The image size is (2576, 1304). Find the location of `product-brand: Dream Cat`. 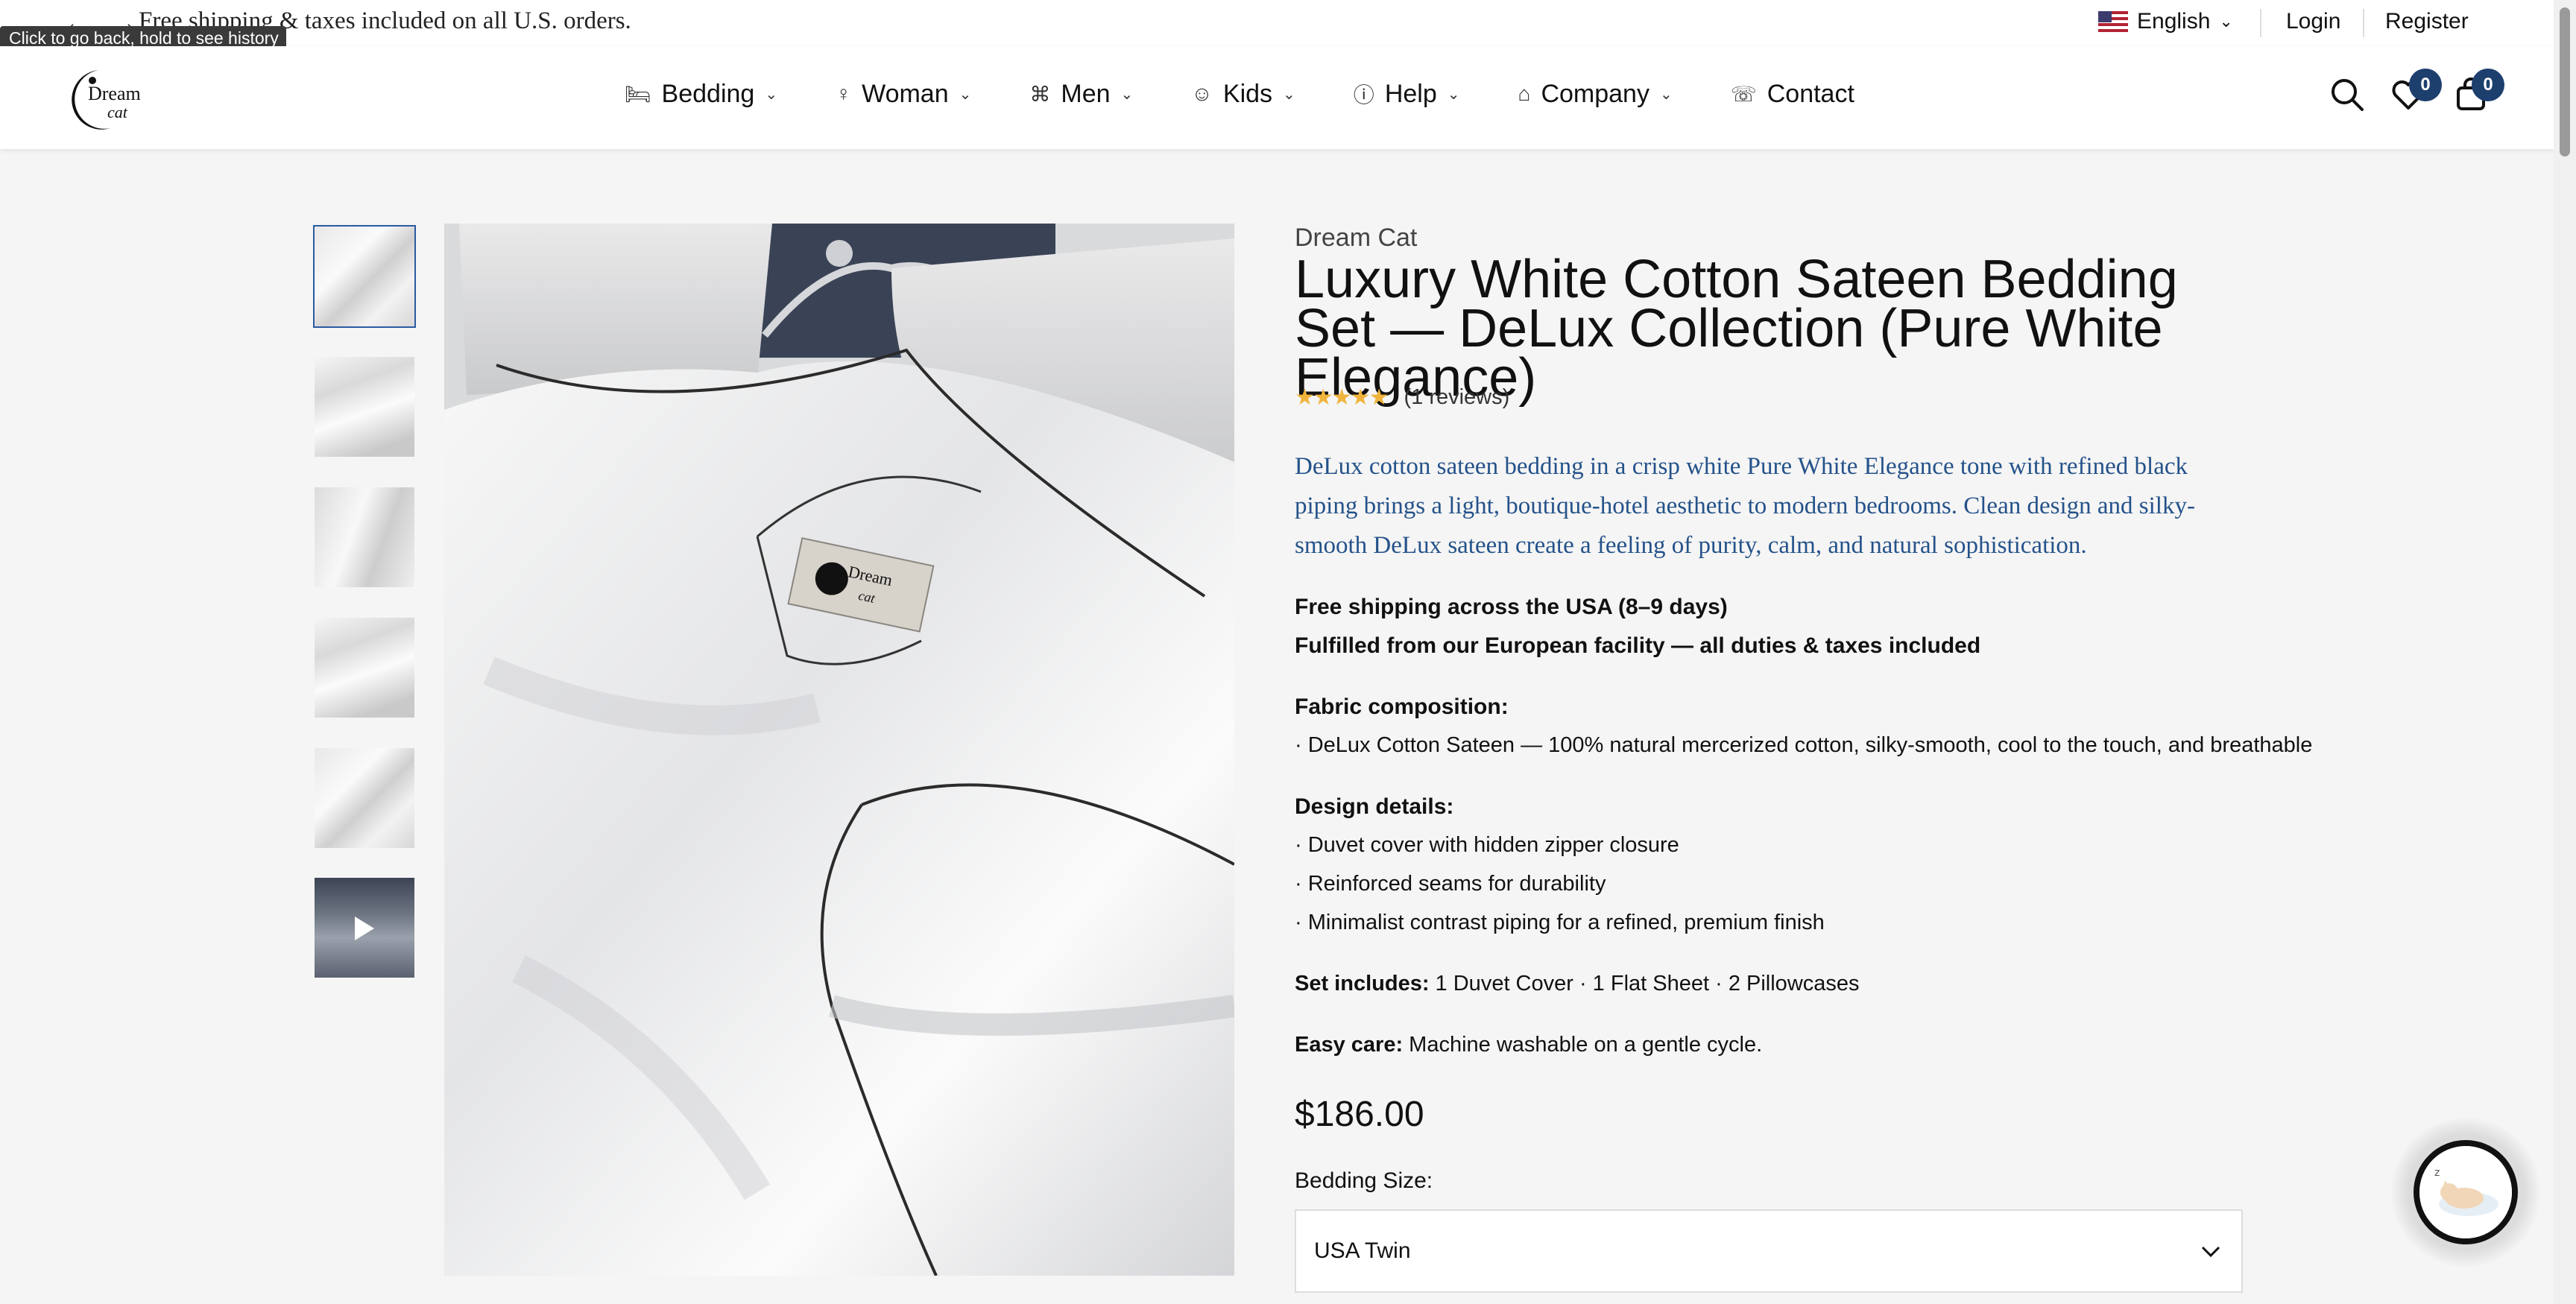

product-brand: Dream Cat is located at coordinates (1356, 238).